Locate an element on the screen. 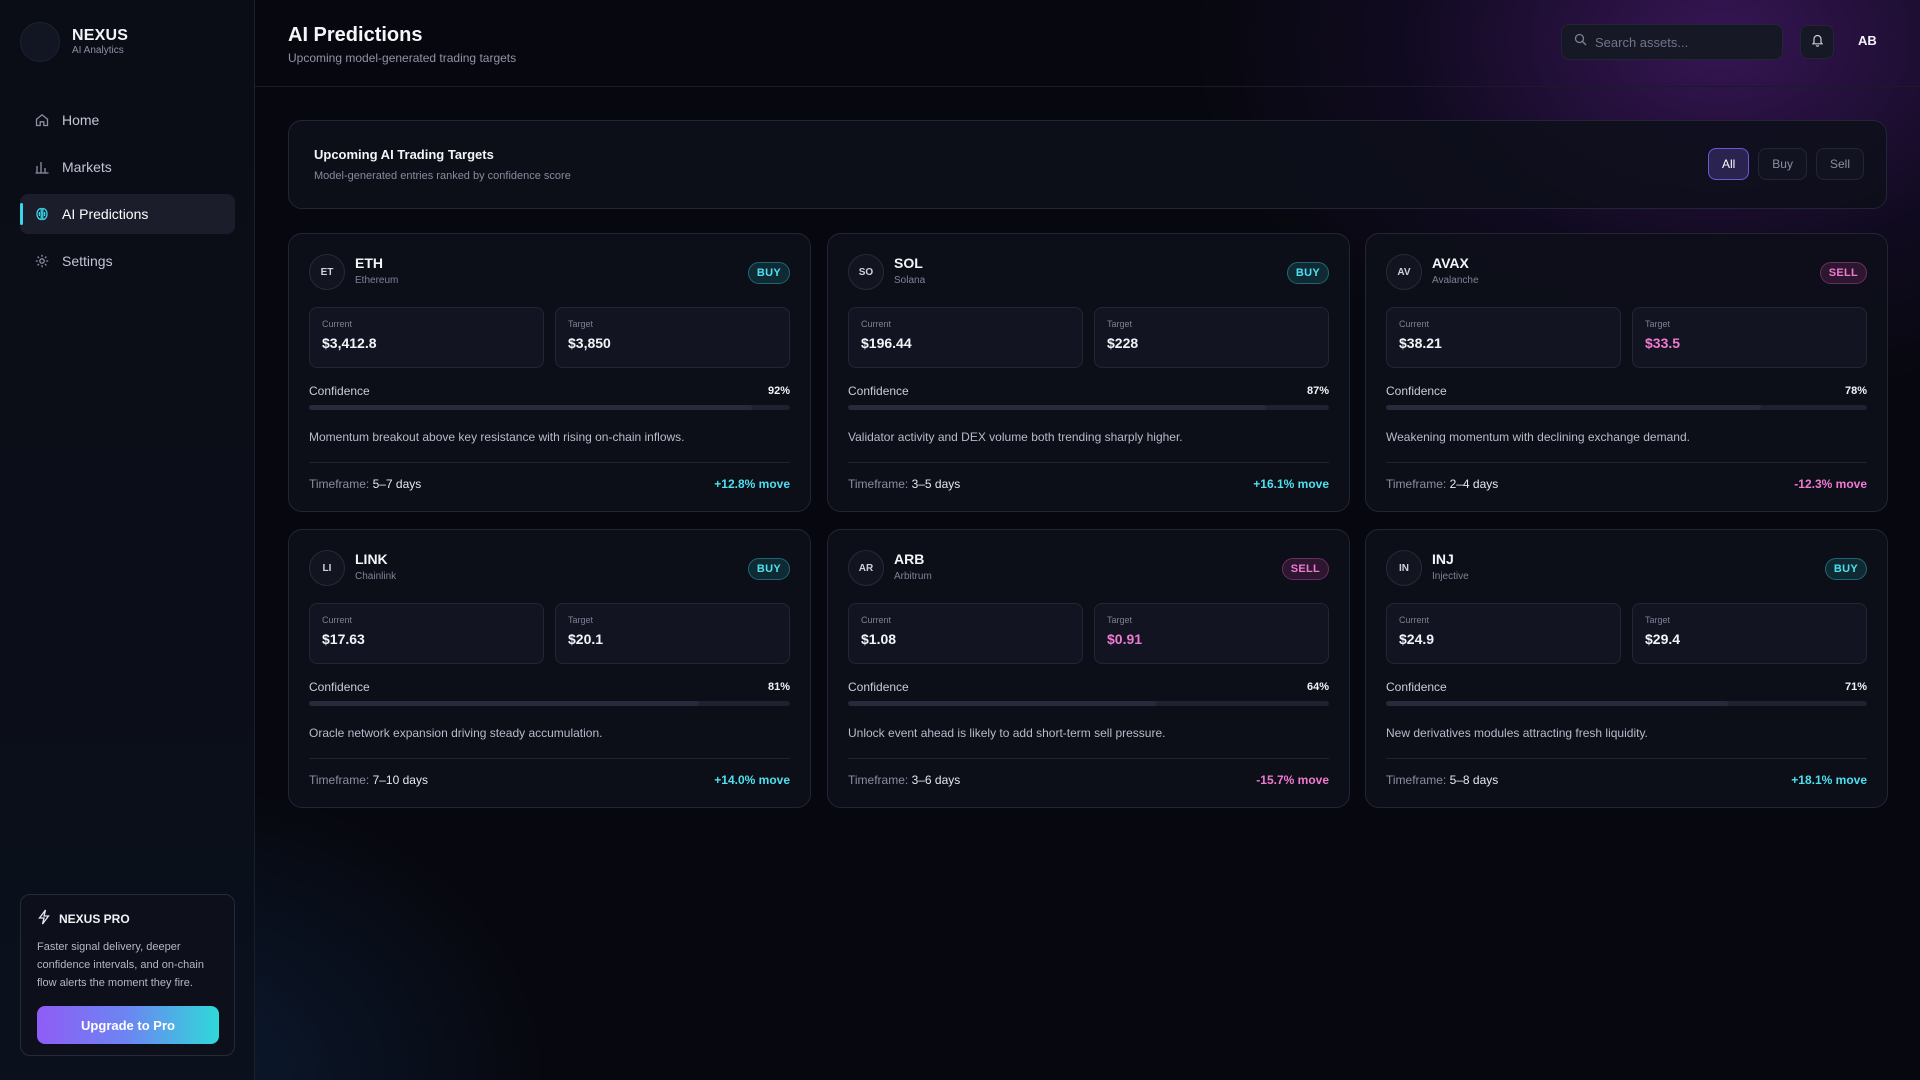 This screenshot has height=1080, width=1920. current-label: Current is located at coordinates (876, 620).